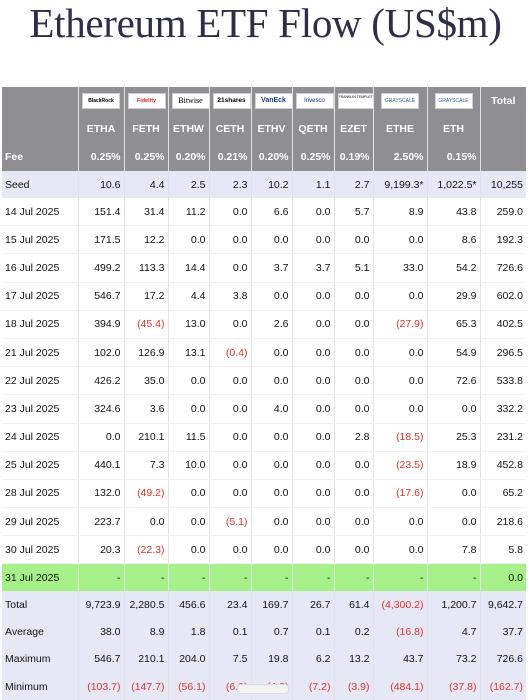 This screenshot has height=700, width=531. I want to click on total-cell: 726.6, so click(503, 659).